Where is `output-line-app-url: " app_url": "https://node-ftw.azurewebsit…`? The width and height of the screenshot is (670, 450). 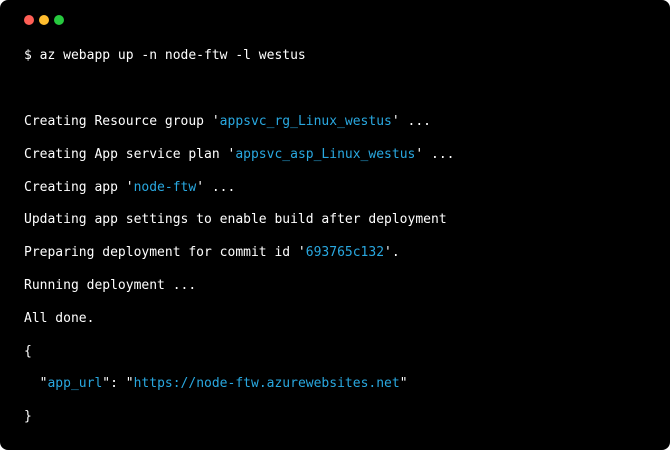
output-line-app-url: " app_url": "https://node-ftw.azurewebsit… is located at coordinates (216, 384).